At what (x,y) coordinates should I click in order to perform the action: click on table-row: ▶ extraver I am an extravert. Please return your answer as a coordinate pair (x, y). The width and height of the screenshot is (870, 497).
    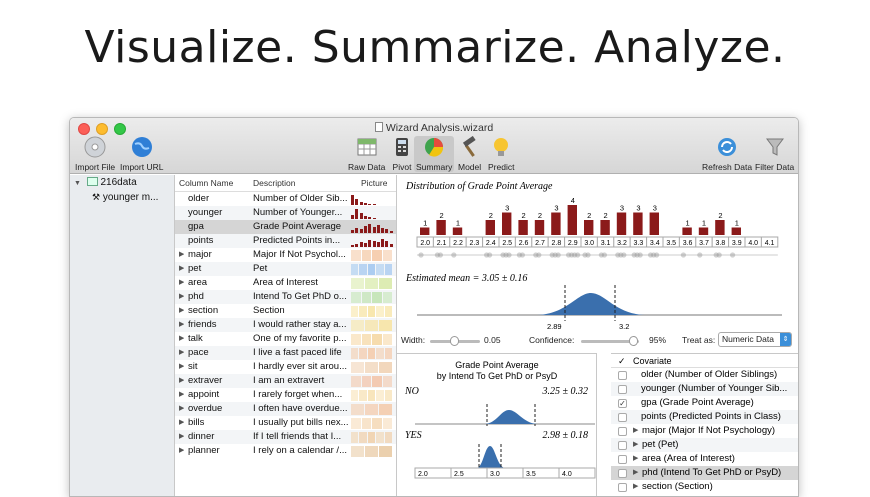
    Looking at the image, I should click on (285, 381).